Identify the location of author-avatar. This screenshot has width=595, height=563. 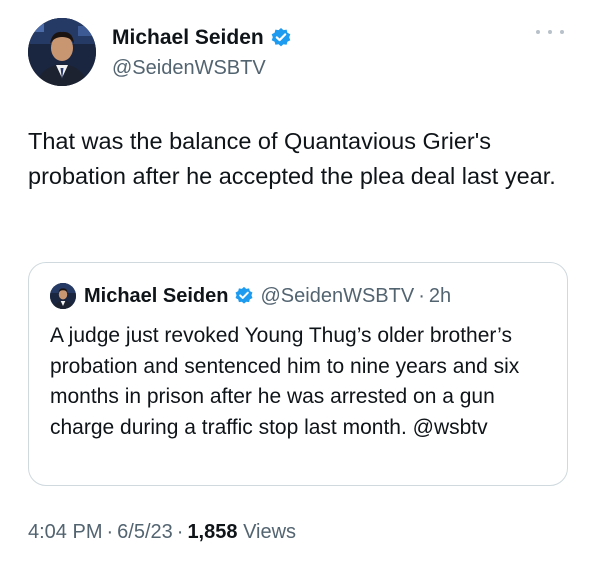
(62, 52).